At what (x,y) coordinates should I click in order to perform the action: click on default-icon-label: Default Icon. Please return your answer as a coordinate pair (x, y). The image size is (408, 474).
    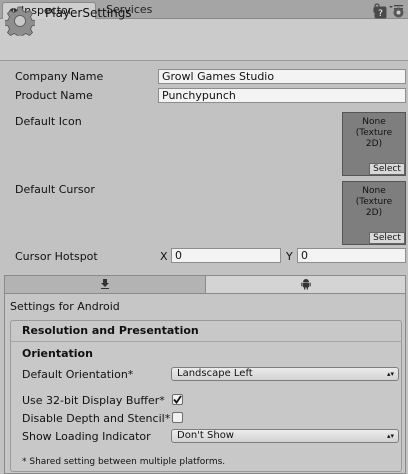
    Looking at the image, I should click on (48, 121).